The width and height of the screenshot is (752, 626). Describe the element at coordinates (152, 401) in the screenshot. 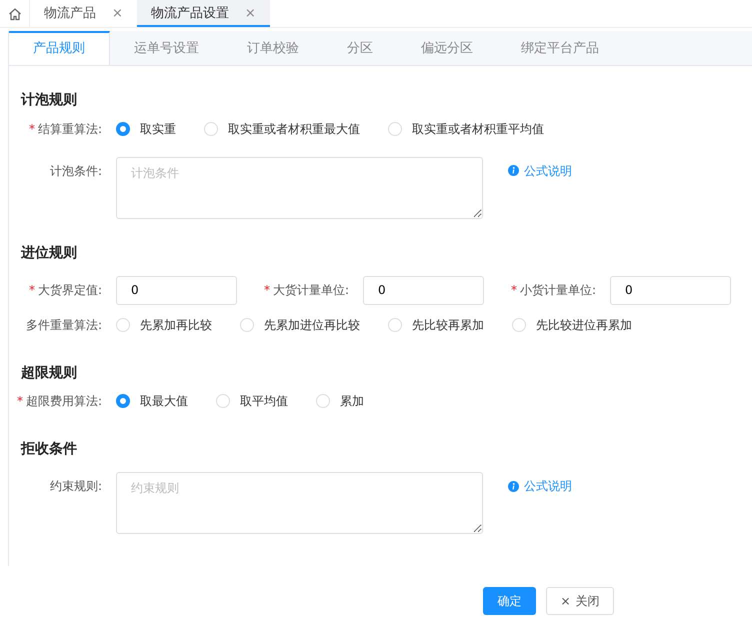

I see `radio-option: 取最大值` at that location.